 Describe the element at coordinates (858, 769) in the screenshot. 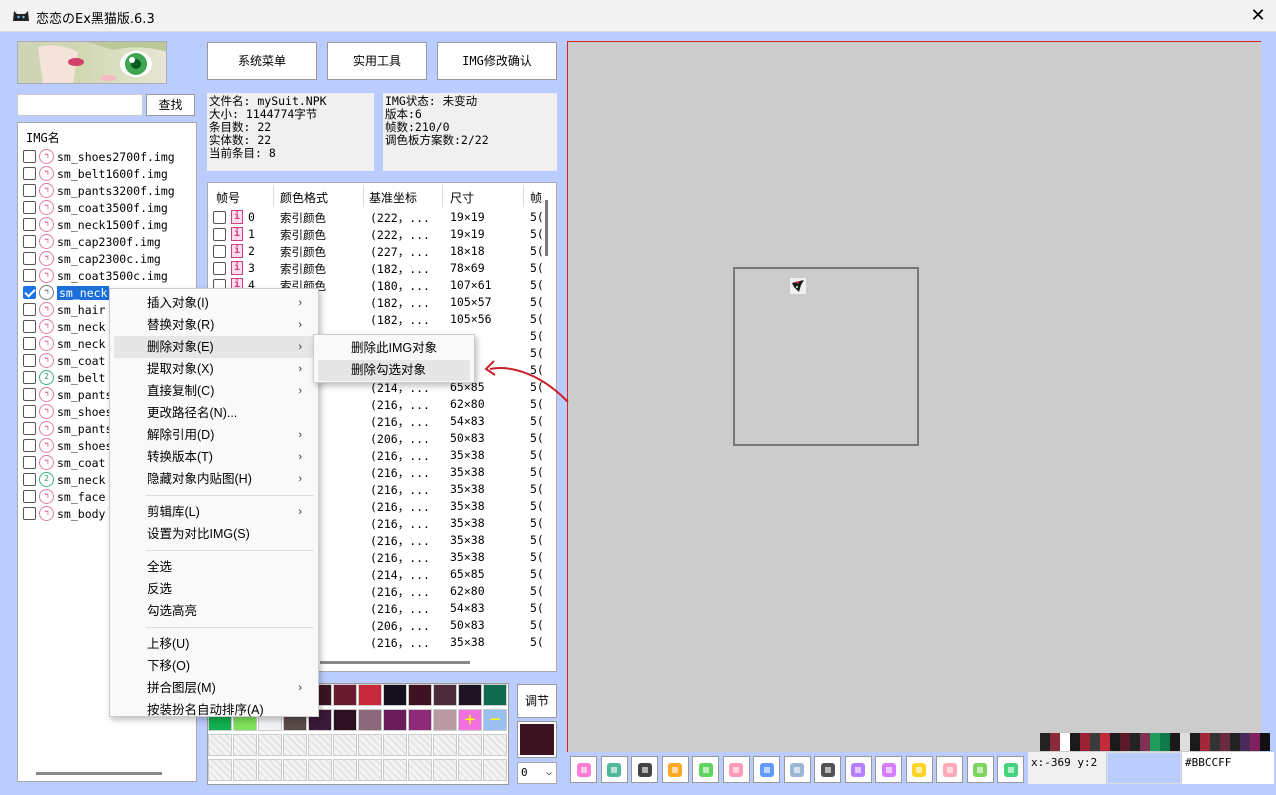

I see `pencil-icon` at that location.